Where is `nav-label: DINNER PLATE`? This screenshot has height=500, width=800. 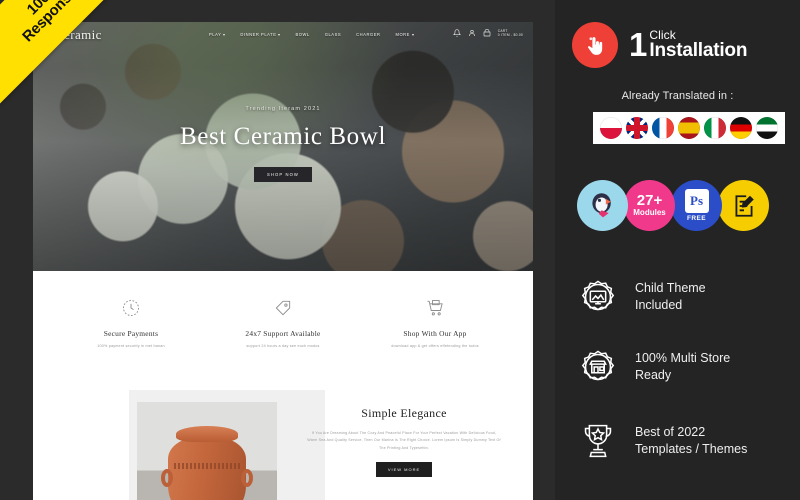
nav-label: DINNER PLATE is located at coordinates (258, 34).